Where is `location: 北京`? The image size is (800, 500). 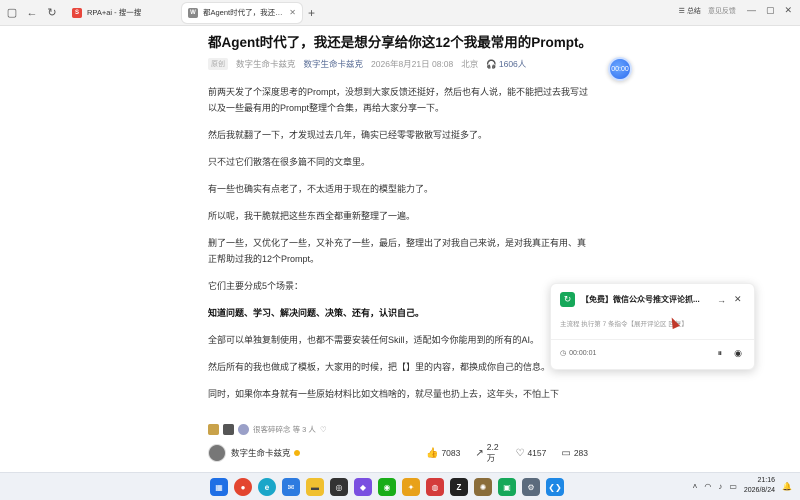
location: 北京 is located at coordinates (470, 64).